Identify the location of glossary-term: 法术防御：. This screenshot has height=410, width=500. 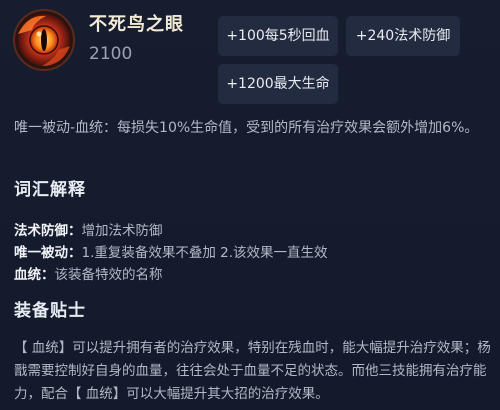
(48, 231).